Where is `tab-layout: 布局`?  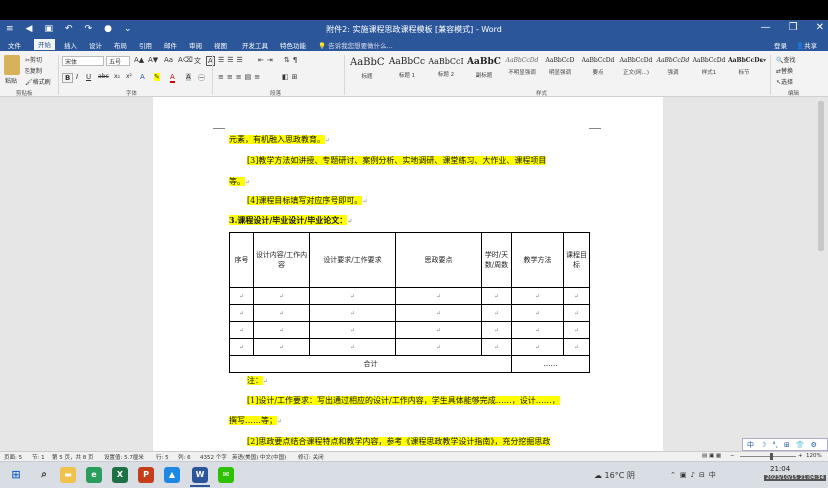 tab-layout: 布局 is located at coordinates (120, 45).